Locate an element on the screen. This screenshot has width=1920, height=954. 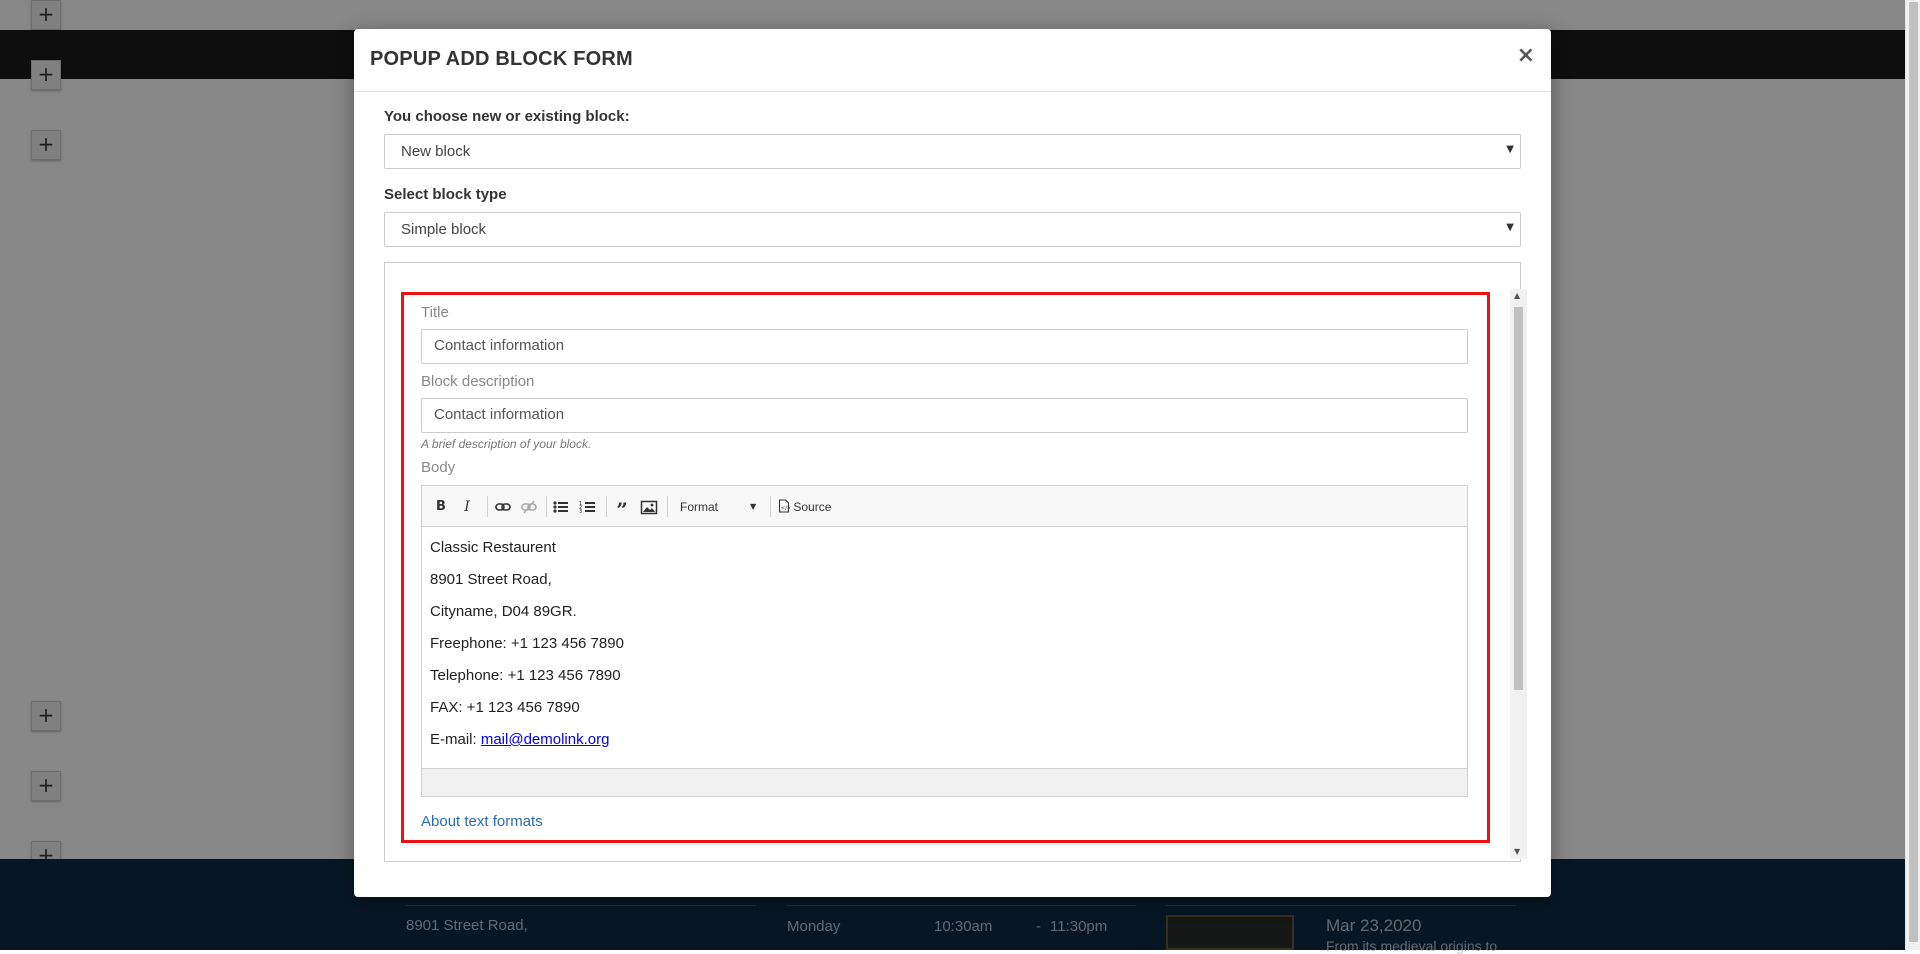
page-scrollbar is located at coordinates (1912, 475).